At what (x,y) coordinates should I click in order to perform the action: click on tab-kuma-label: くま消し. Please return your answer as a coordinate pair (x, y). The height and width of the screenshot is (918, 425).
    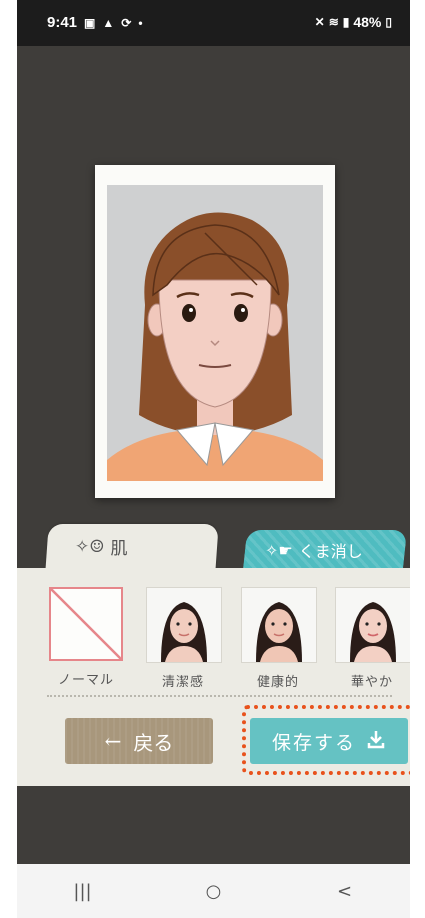
    Looking at the image, I should click on (330, 551).